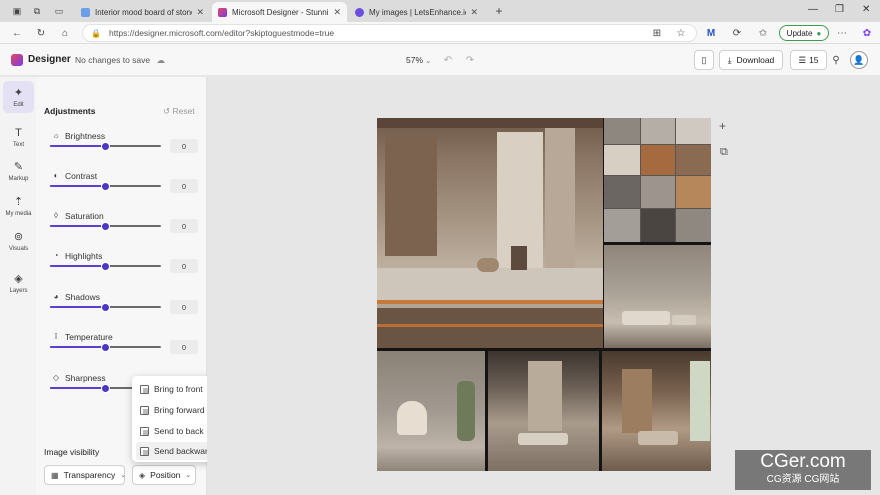 The height and width of the screenshot is (495, 880). I want to click on send-to-back-item: Send to back, so click(173, 431).